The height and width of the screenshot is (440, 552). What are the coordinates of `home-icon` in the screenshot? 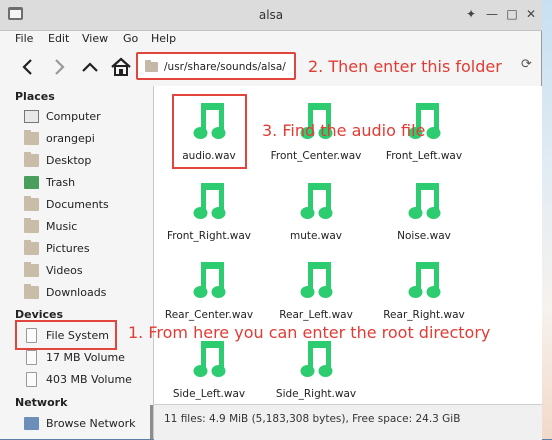 It's located at (121, 66).